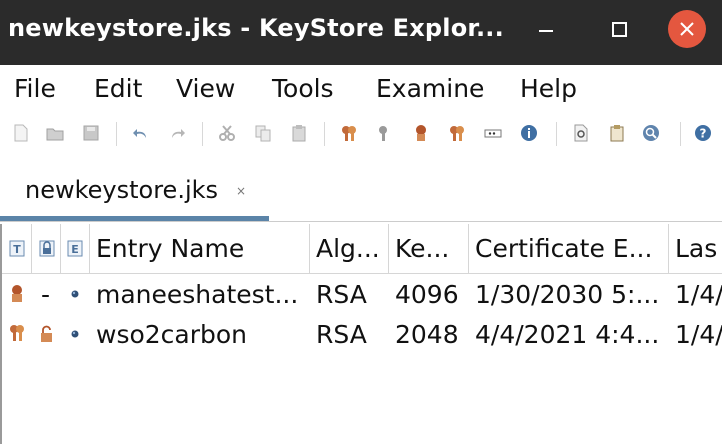 The image size is (722, 444). Describe the element at coordinates (349, 133) in the screenshot. I see `generate-key-pair-icon` at that location.